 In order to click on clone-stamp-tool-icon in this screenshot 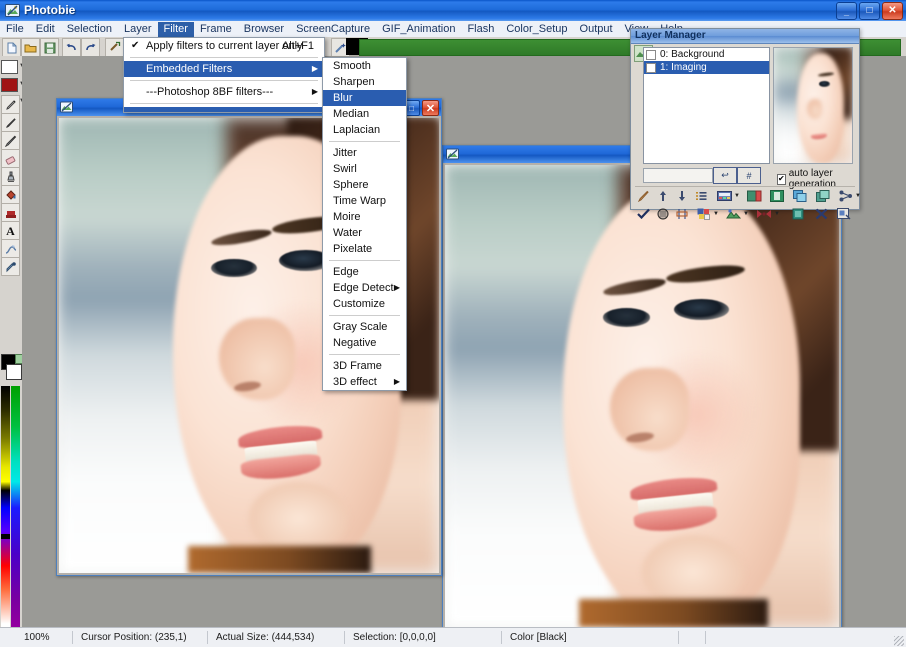, I will do `click(10, 176)`.